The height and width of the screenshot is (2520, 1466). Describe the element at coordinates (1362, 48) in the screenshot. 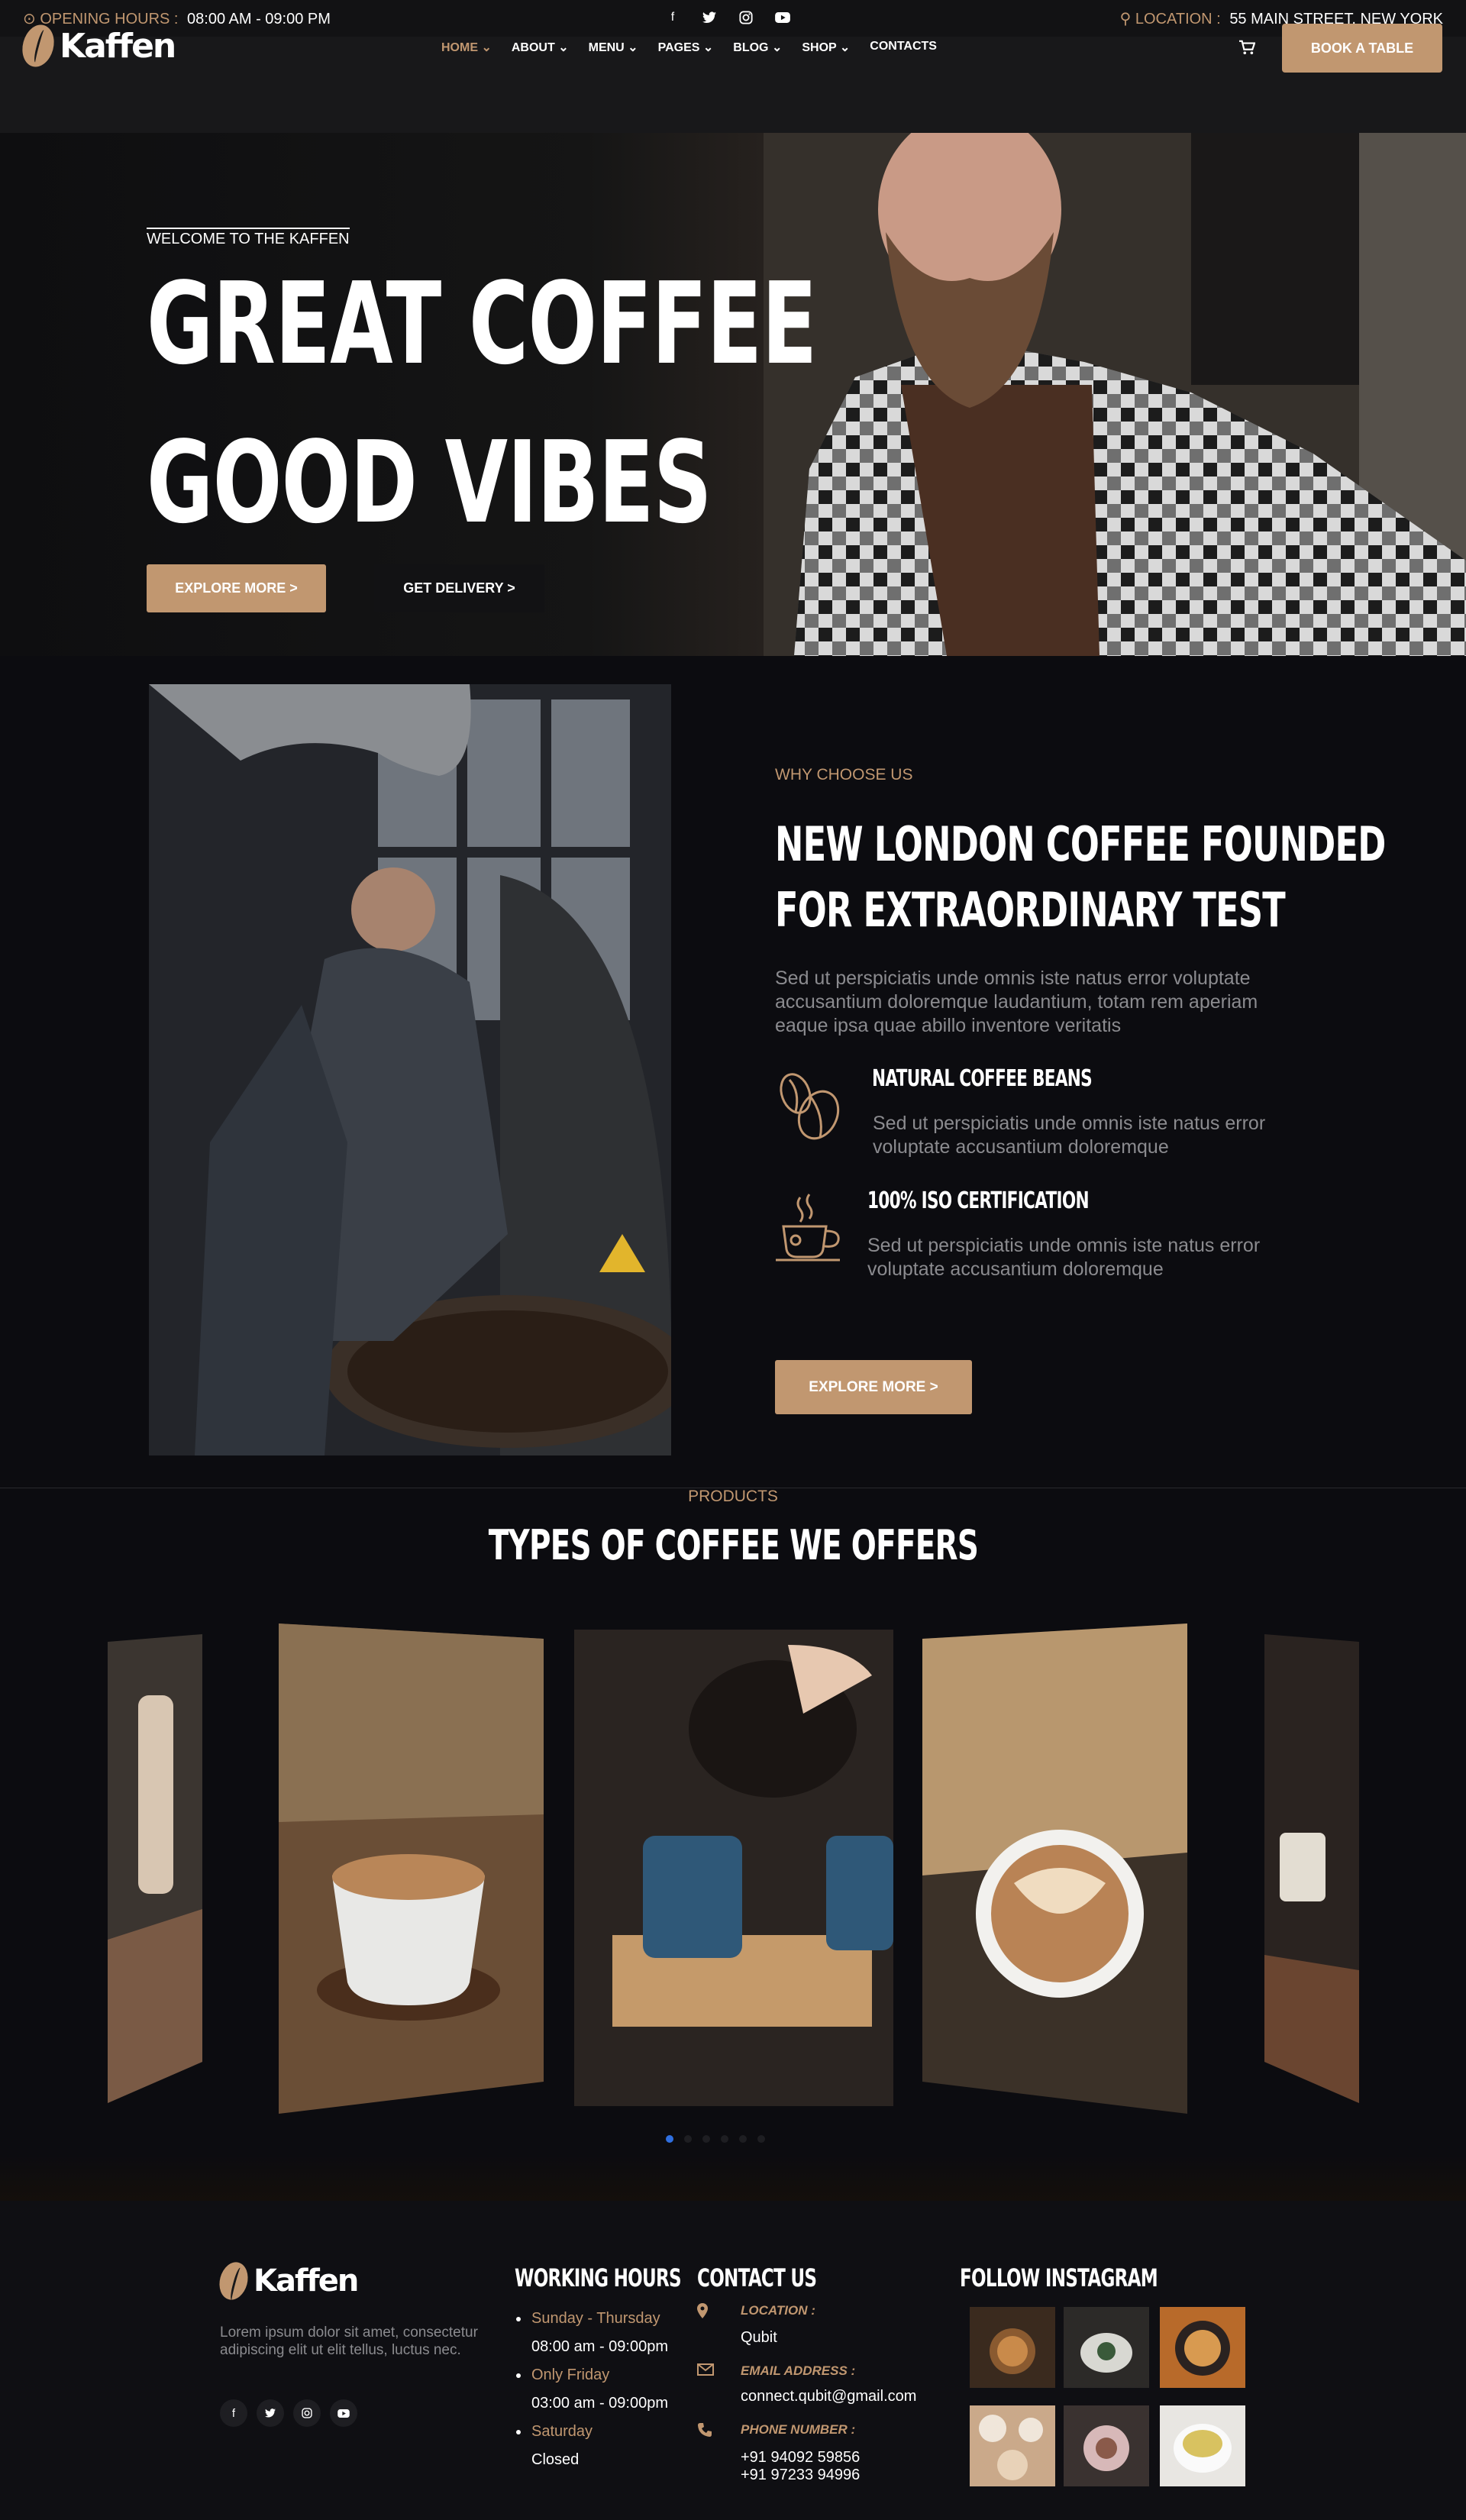

I see `book-table-button: BOOK A TABLE` at that location.